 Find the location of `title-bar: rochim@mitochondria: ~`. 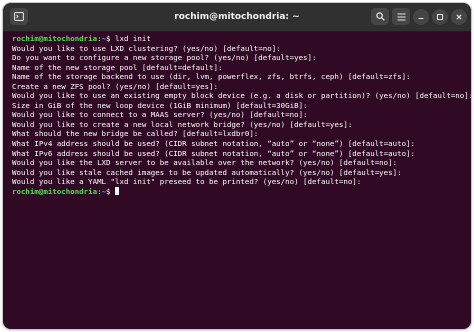

title-bar: rochim@mitochondria: ~ is located at coordinates (237, 17).